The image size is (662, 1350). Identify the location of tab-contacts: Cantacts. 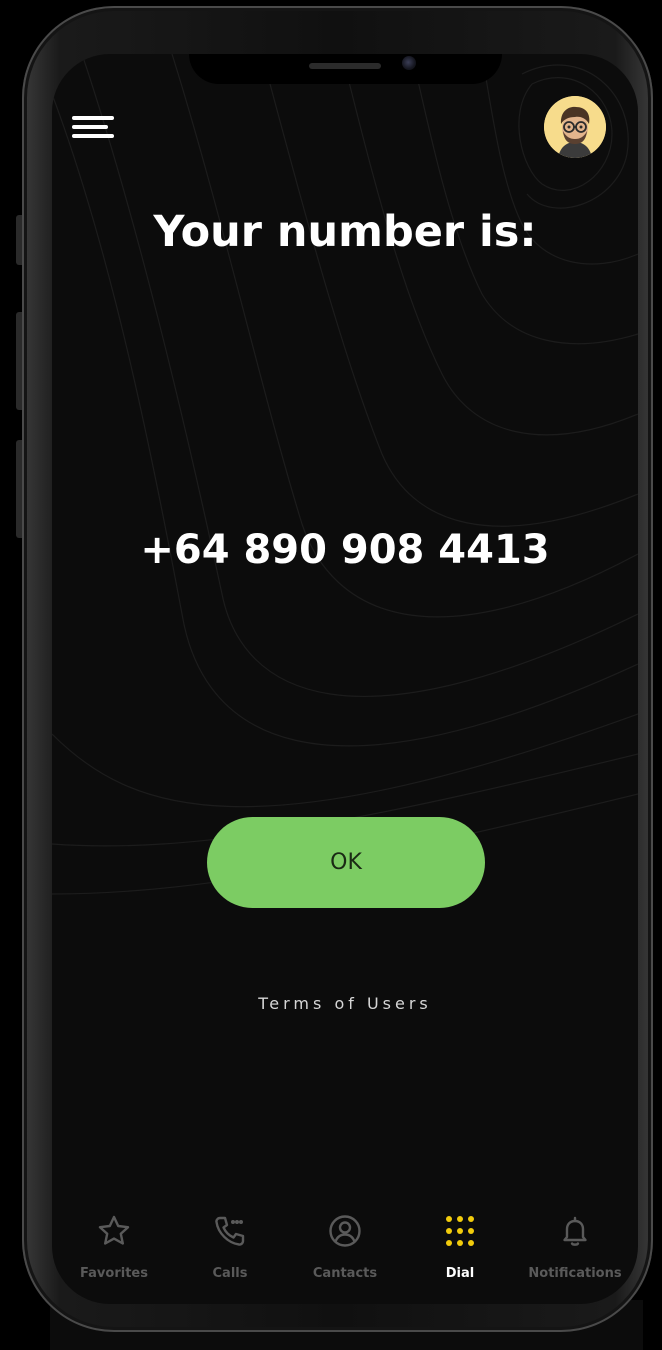
(345, 1244).